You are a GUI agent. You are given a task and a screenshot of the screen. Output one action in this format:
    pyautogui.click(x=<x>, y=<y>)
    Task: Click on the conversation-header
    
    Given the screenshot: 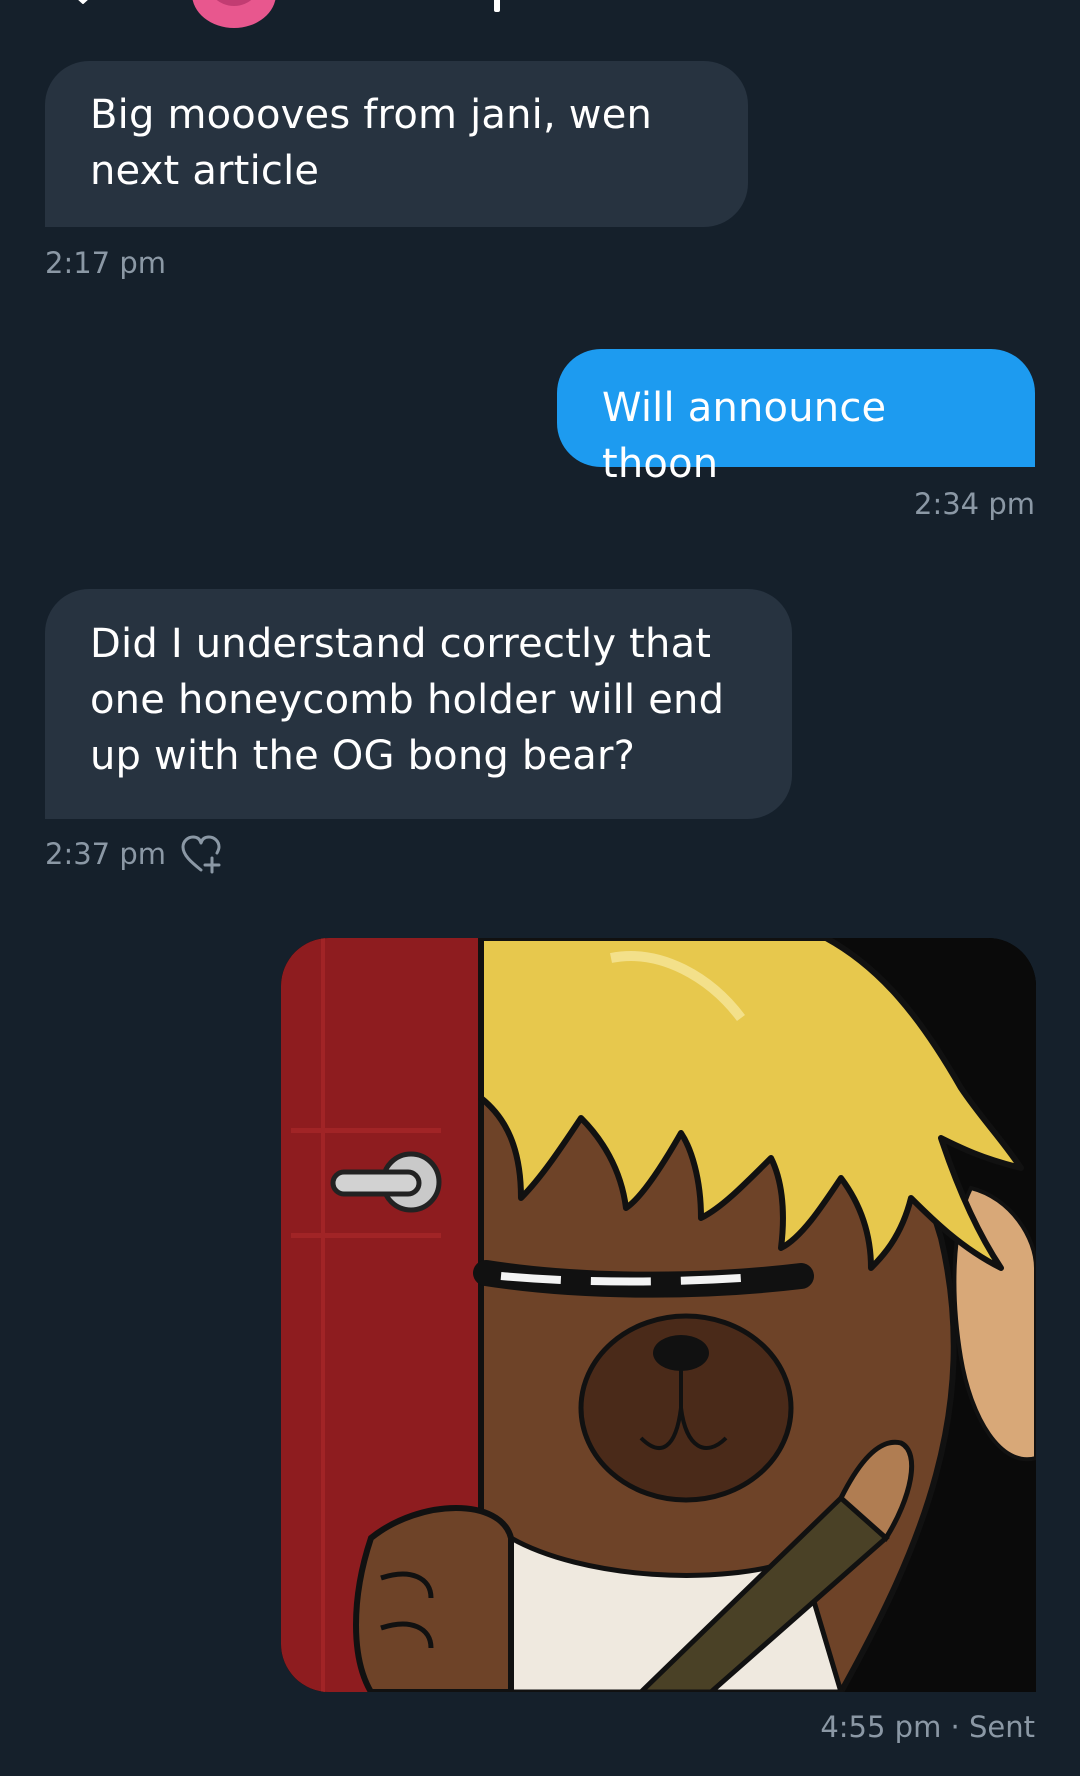 What is the action you would take?
    pyautogui.click(x=540, y=20)
    